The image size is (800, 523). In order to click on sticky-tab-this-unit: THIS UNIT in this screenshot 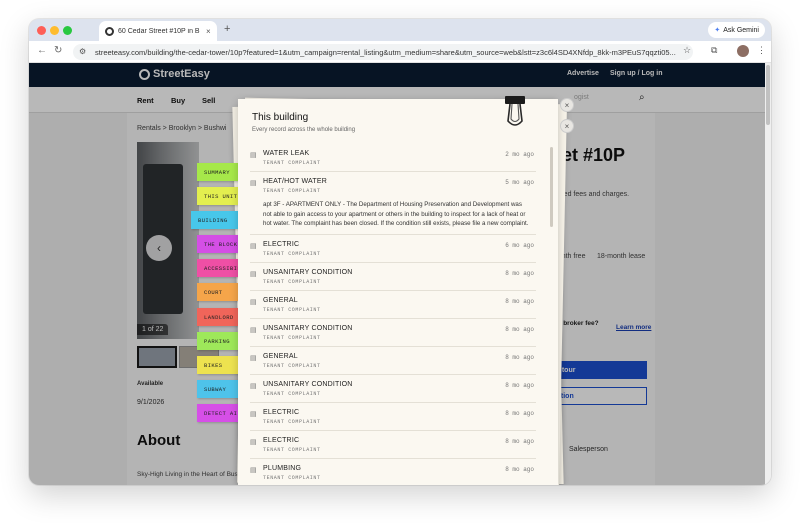, I will do `click(218, 196)`.